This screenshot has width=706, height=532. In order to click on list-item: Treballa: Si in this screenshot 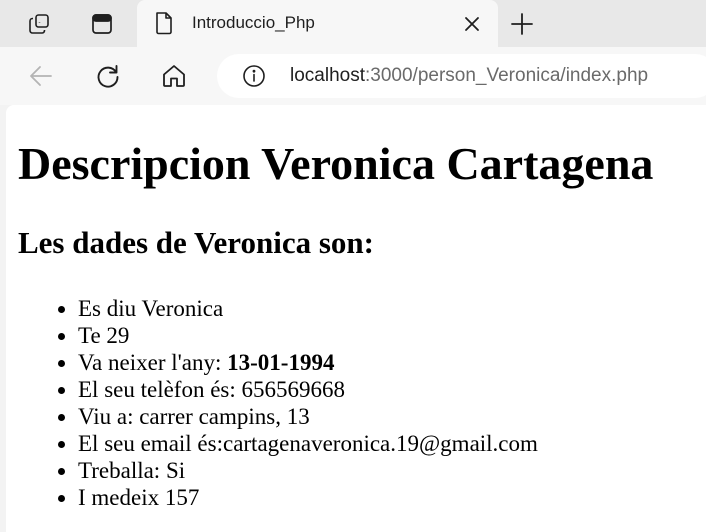, I will do `click(308, 470)`.